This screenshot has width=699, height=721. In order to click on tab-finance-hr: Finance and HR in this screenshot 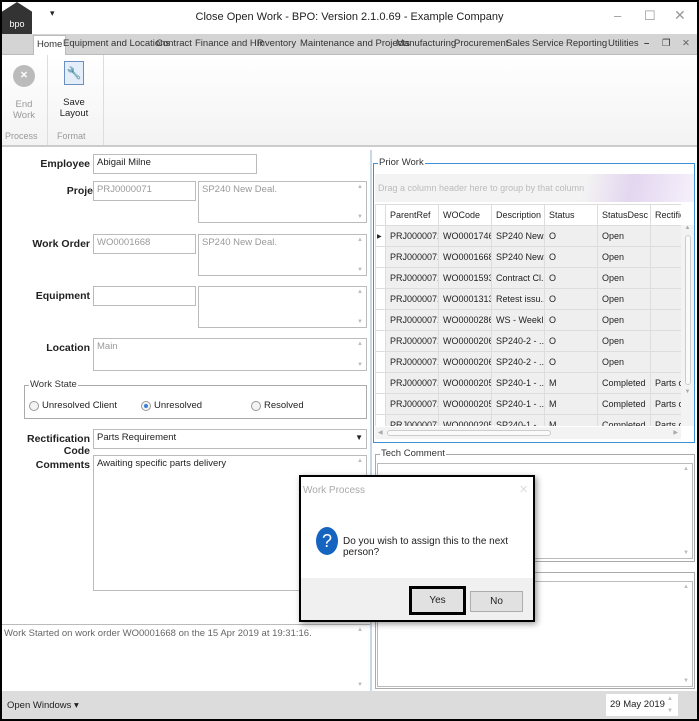, I will do `click(229, 43)`.